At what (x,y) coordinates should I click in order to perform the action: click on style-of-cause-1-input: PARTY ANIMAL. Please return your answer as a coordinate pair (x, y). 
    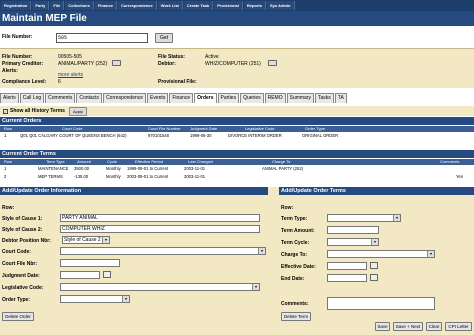
    Looking at the image, I should click on (160, 218).